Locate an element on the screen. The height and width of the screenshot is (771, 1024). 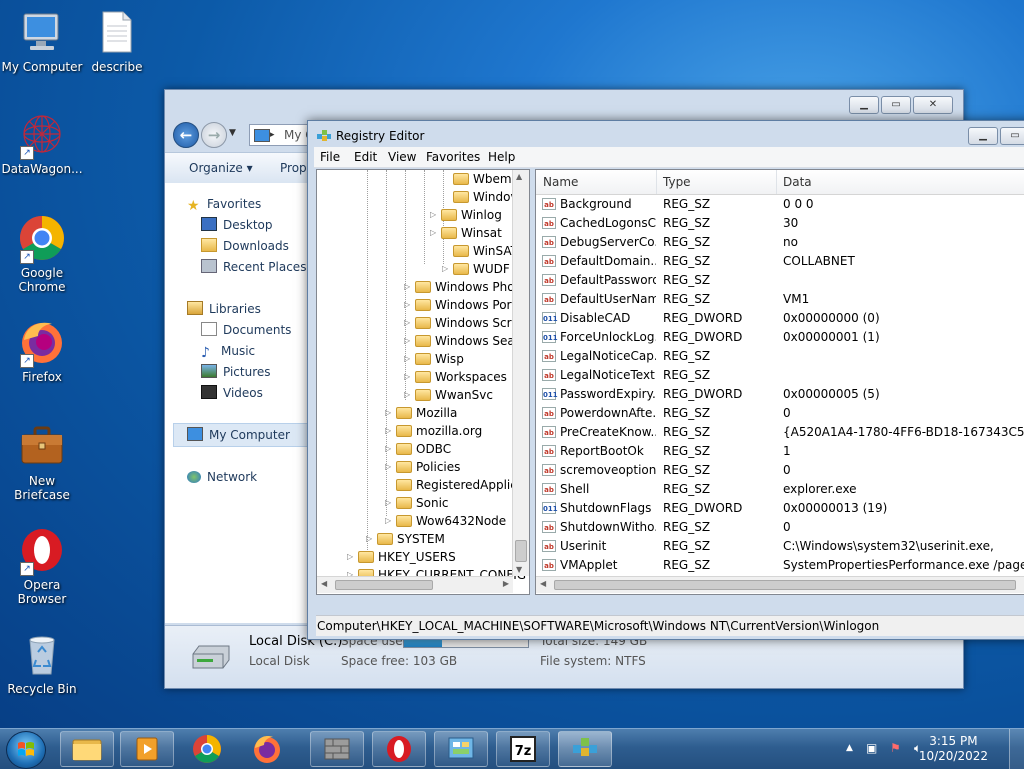
nav-videos: Videos is located at coordinates (232, 393).